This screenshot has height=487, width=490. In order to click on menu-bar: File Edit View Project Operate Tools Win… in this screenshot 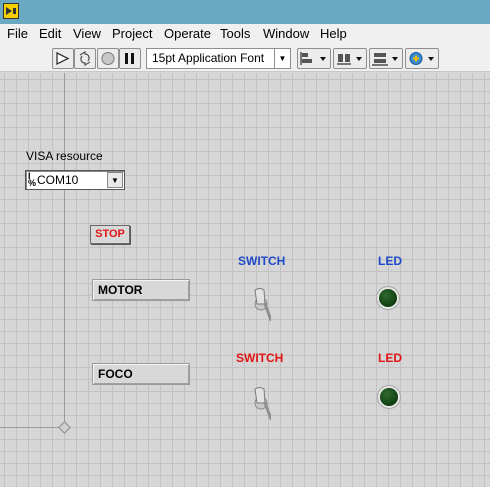, I will do `click(245, 34)`.